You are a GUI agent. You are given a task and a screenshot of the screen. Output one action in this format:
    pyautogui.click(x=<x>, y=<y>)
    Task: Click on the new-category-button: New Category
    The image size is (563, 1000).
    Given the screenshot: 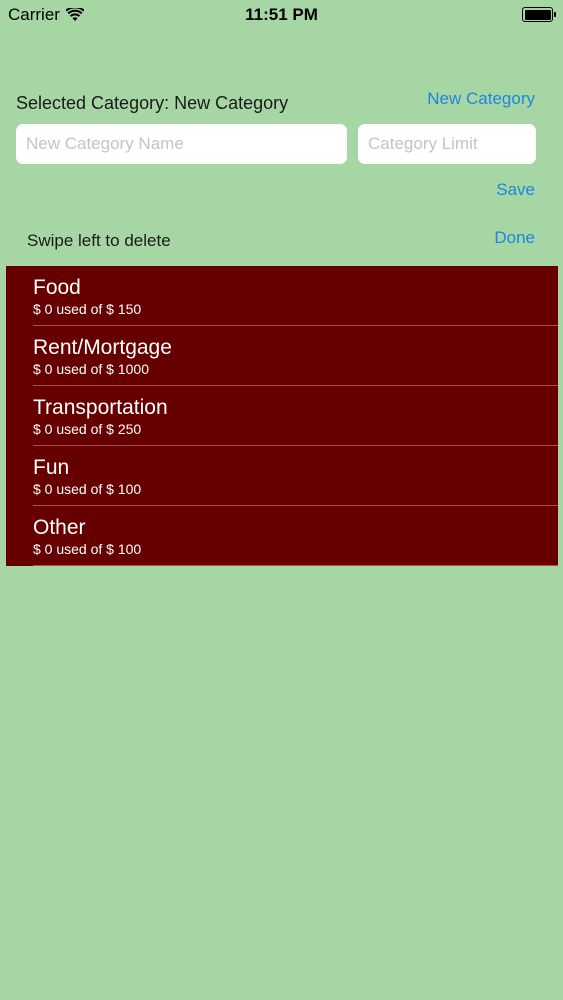 What is the action you would take?
    pyautogui.click(x=481, y=99)
    